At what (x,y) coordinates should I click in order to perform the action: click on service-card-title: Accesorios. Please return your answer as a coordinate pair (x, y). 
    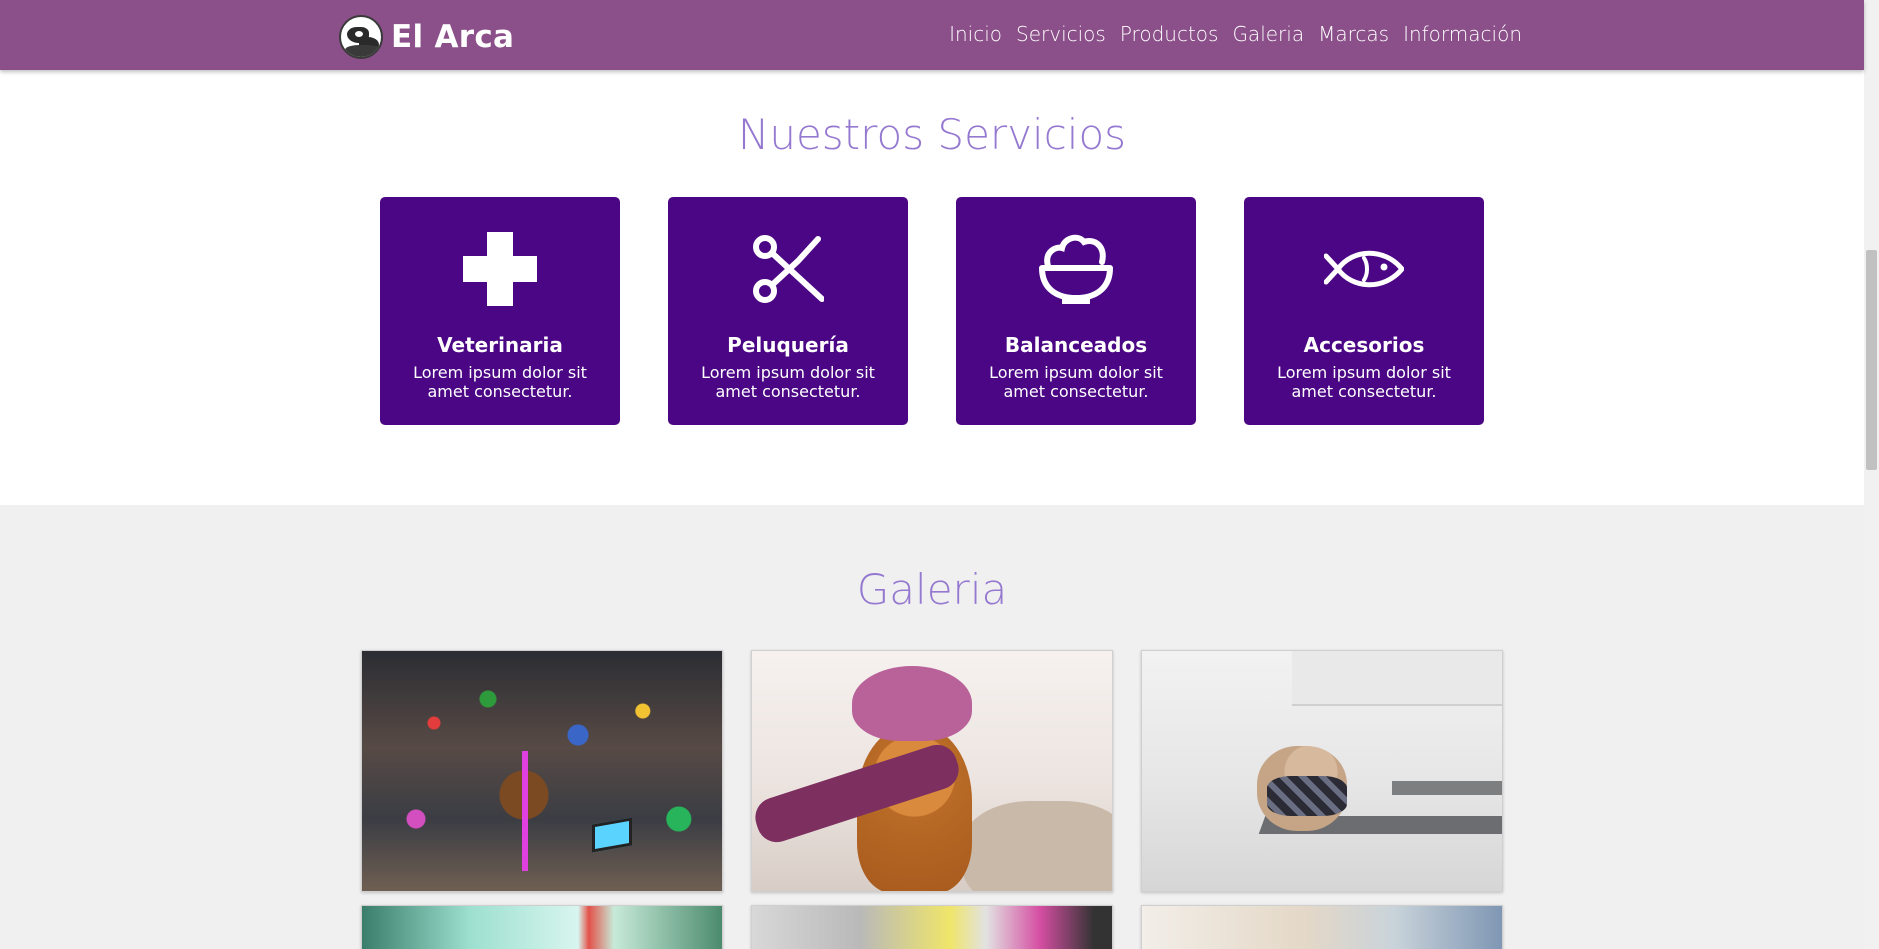
    Looking at the image, I should click on (1364, 345).